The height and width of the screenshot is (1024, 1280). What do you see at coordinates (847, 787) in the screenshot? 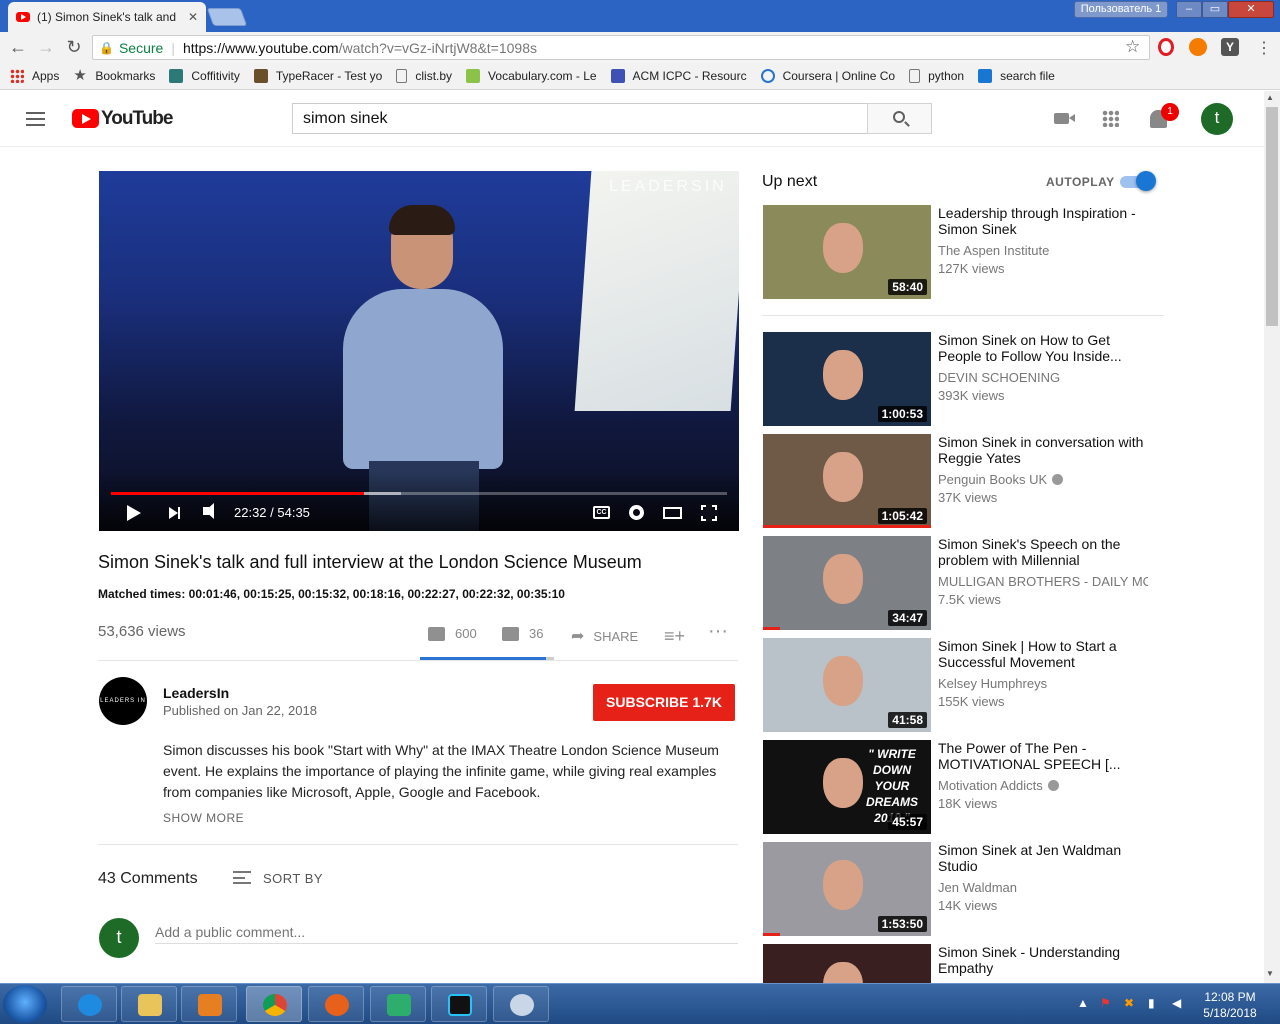
I see `video-thumbnail: " WRITE DOWN YOUR DREAMS 2018 "45:57` at bounding box center [847, 787].